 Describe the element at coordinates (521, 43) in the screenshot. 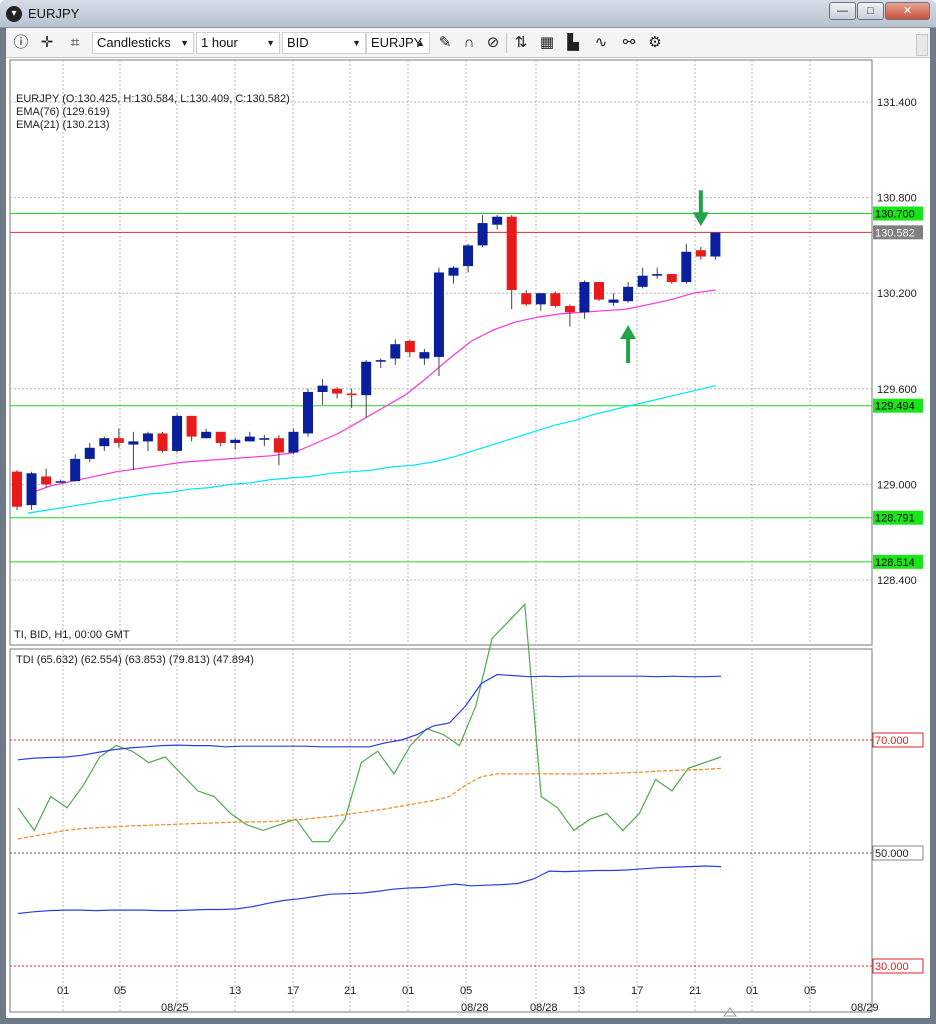

I see `sort-icon: ⇅` at that location.